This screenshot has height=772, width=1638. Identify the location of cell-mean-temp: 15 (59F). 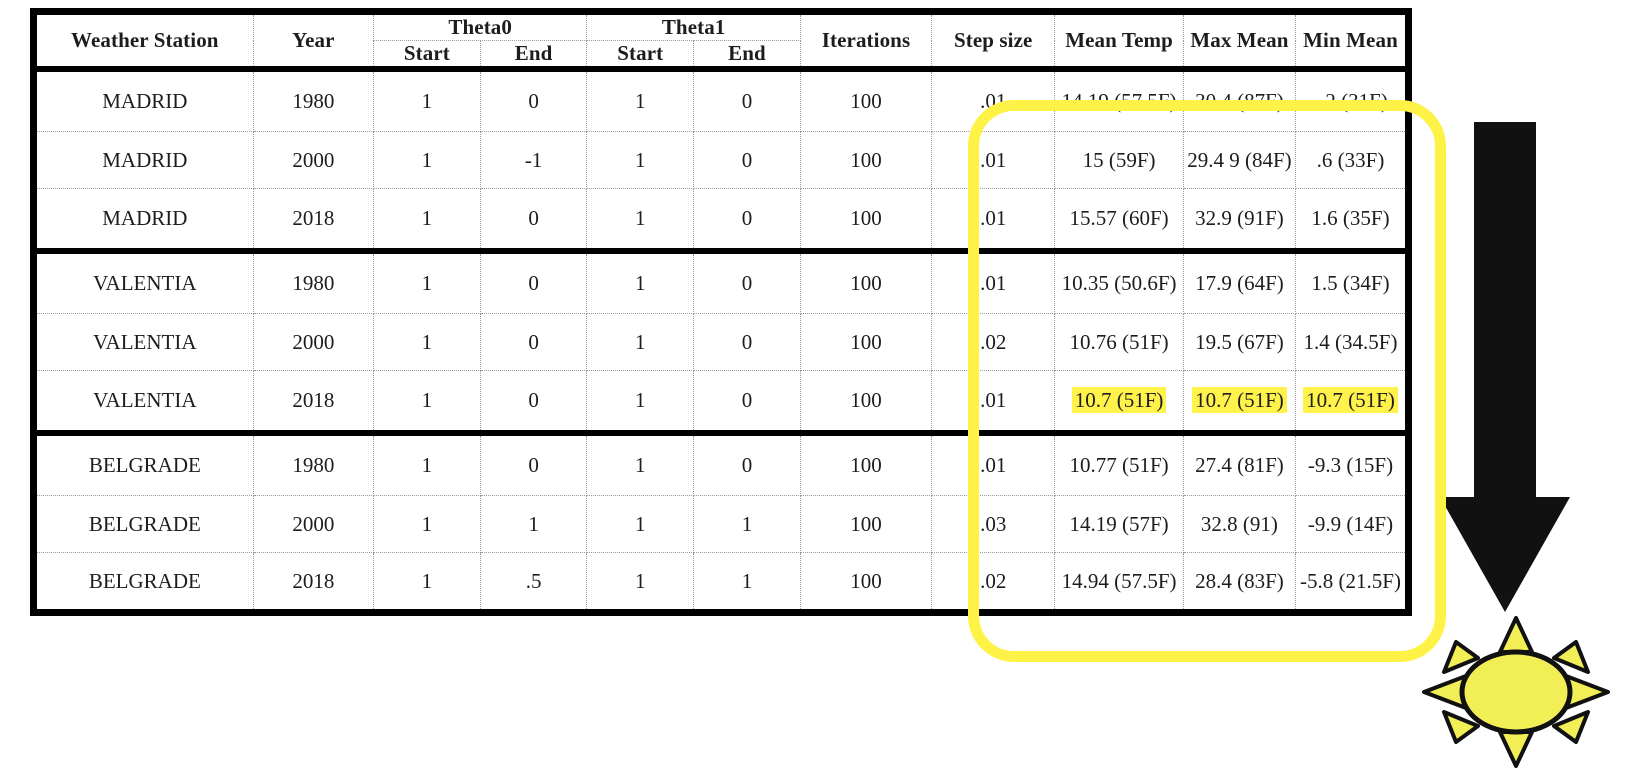
(1119, 160).